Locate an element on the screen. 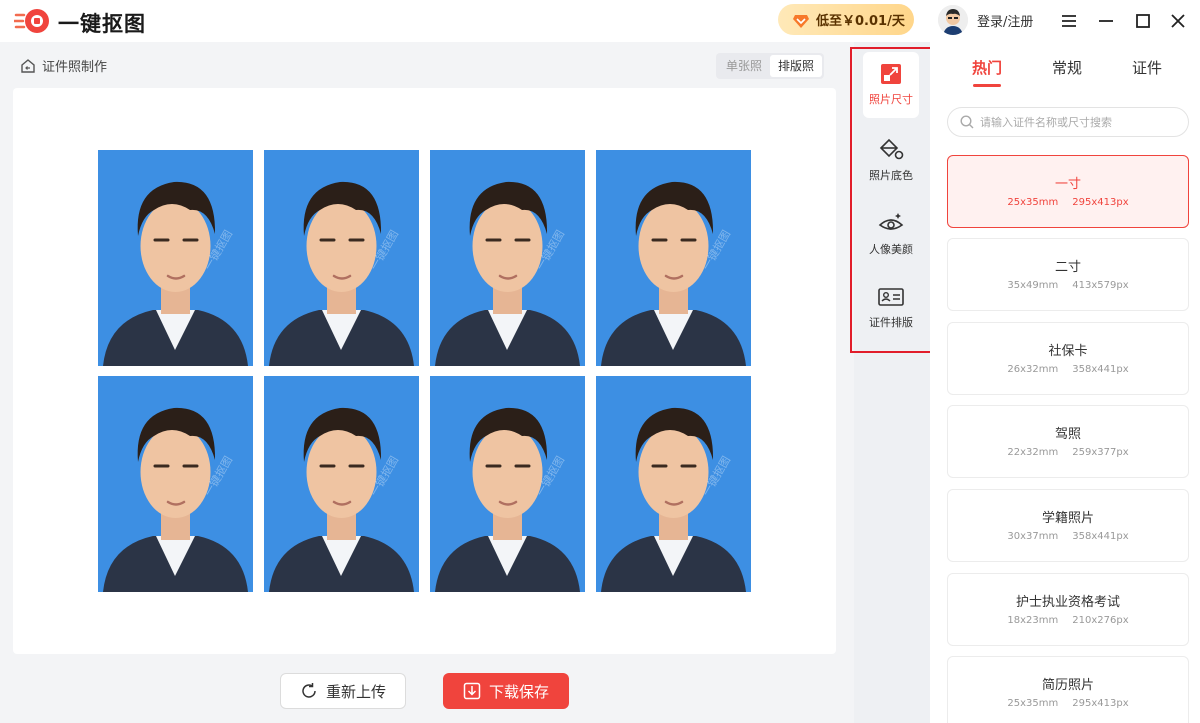 This screenshot has width=1200, height=723. size-option-1-inch: 一寸 25x35mm 295x413px is located at coordinates (1068, 191).